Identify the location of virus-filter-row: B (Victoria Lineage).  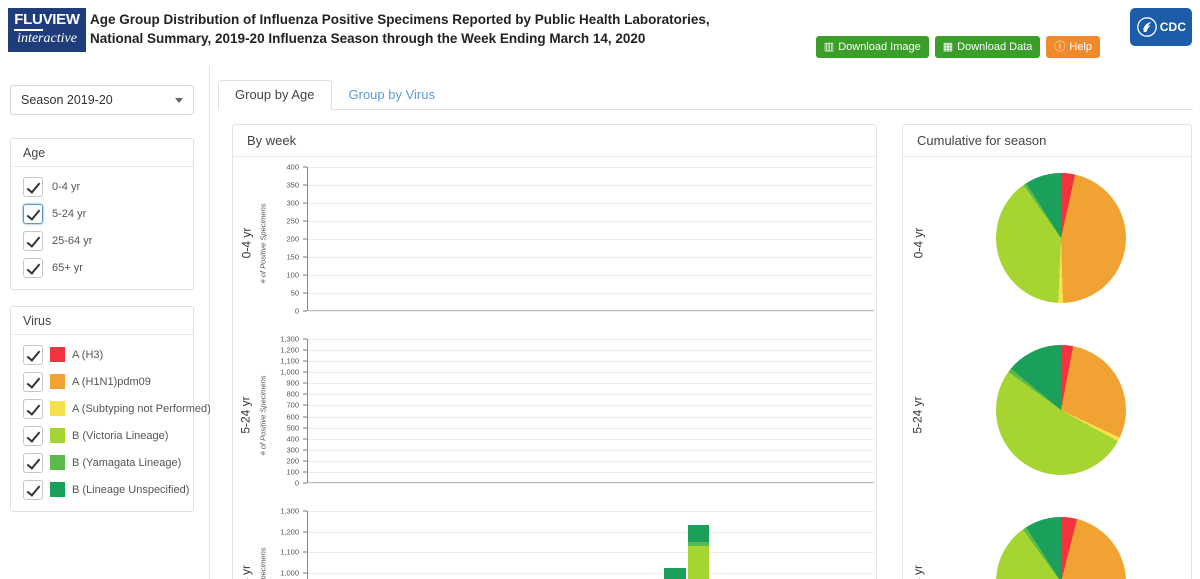
(102, 435).